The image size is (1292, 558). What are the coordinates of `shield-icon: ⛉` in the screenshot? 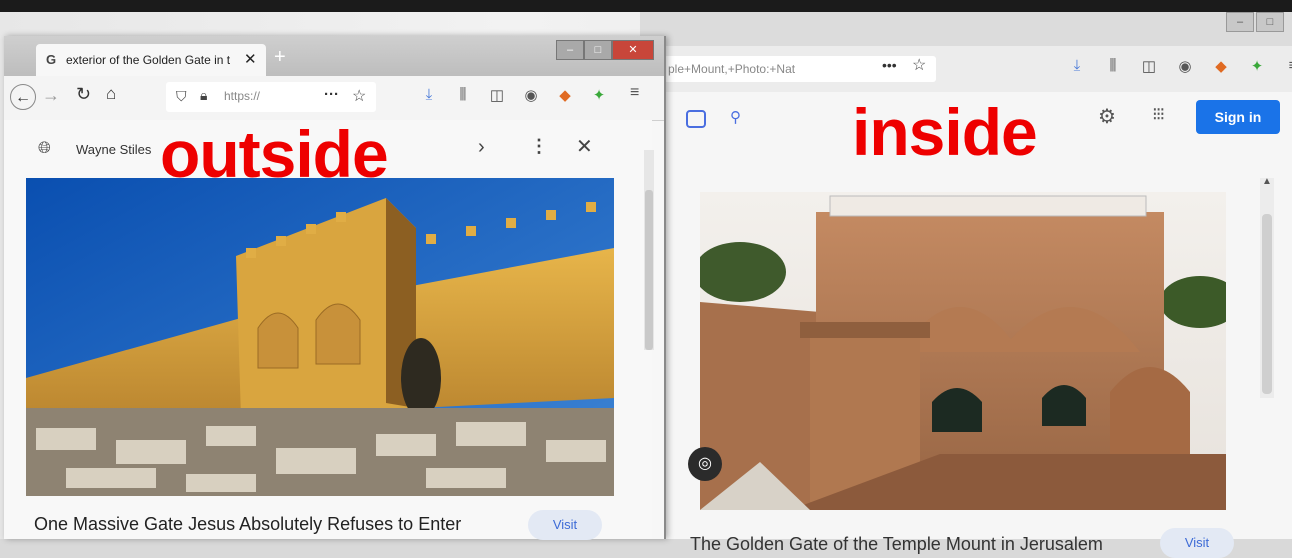 It's located at (181, 96).